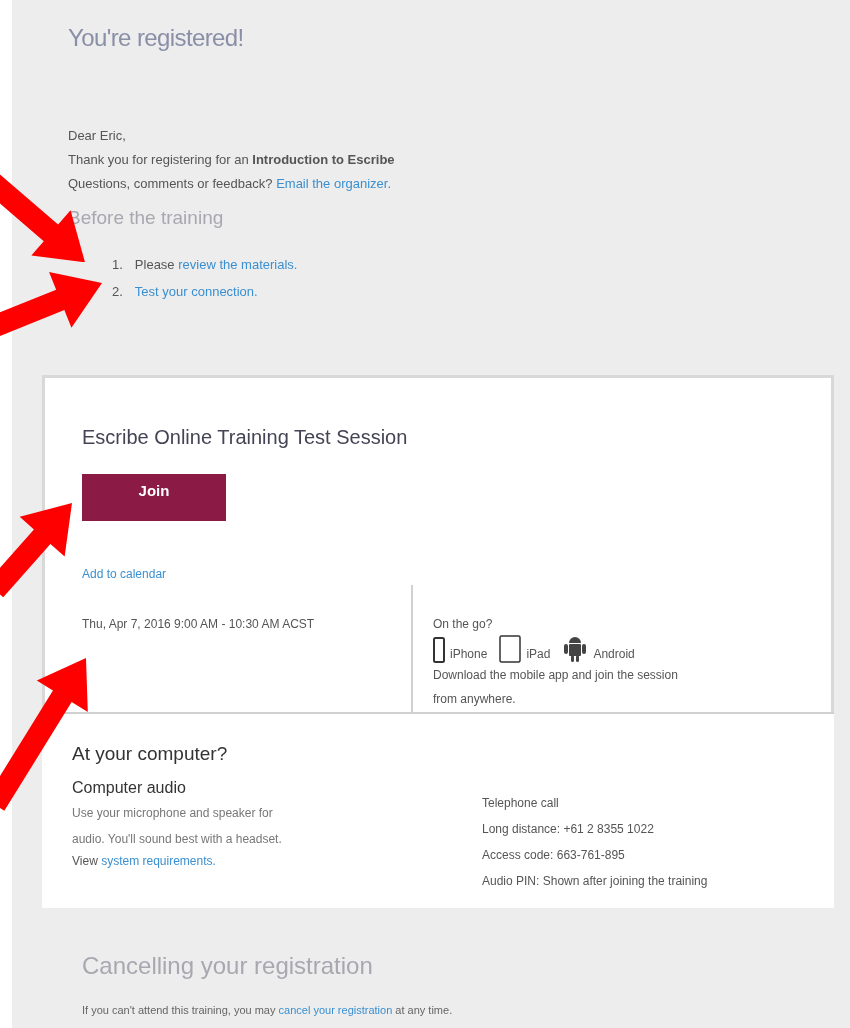 The height and width of the screenshot is (1028, 850). I want to click on step-text: Please review the materials., so click(216, 264).